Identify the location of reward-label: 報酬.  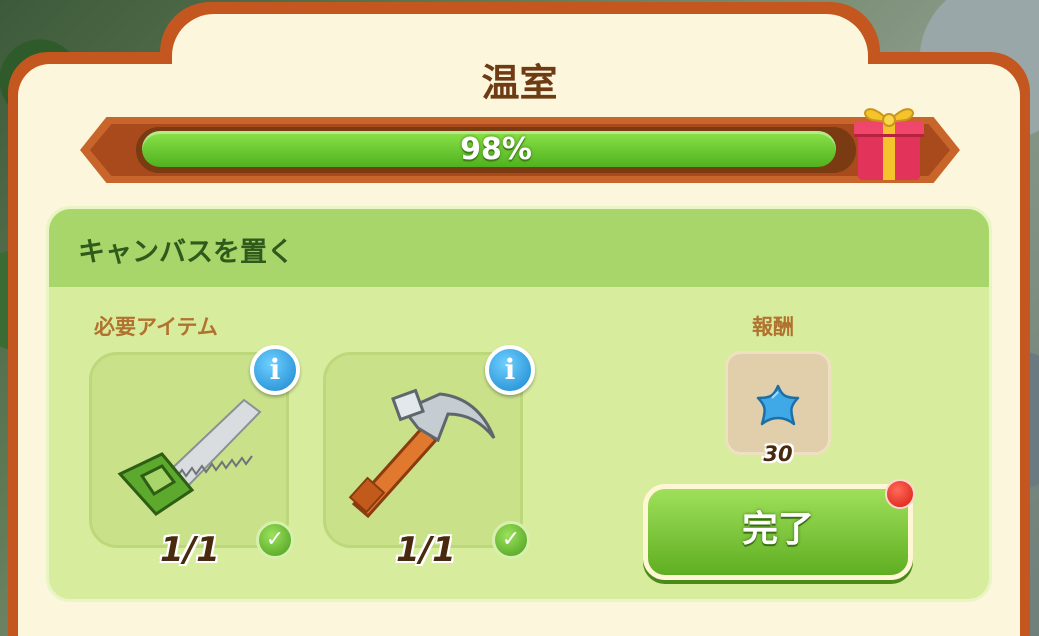
(773, 327).